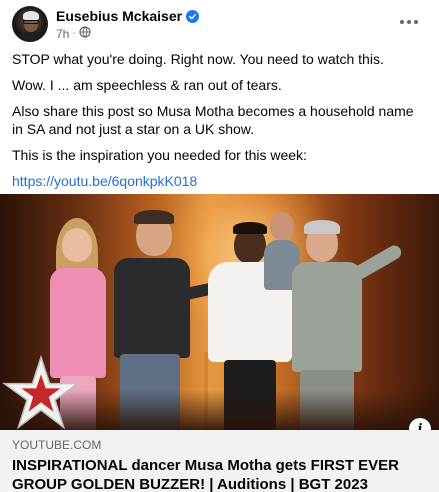 This screenshot has height=492, width=439. I want to click on globe-icon, so click(85, 33).